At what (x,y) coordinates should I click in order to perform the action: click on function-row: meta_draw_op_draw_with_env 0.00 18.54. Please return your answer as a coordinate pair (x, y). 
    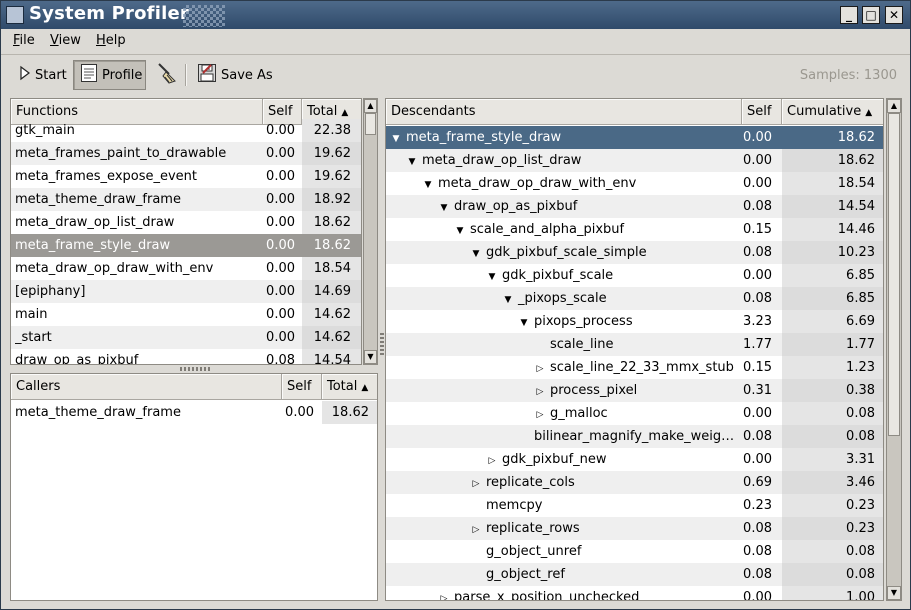
    Looking at the image, I should click on (186, 268).